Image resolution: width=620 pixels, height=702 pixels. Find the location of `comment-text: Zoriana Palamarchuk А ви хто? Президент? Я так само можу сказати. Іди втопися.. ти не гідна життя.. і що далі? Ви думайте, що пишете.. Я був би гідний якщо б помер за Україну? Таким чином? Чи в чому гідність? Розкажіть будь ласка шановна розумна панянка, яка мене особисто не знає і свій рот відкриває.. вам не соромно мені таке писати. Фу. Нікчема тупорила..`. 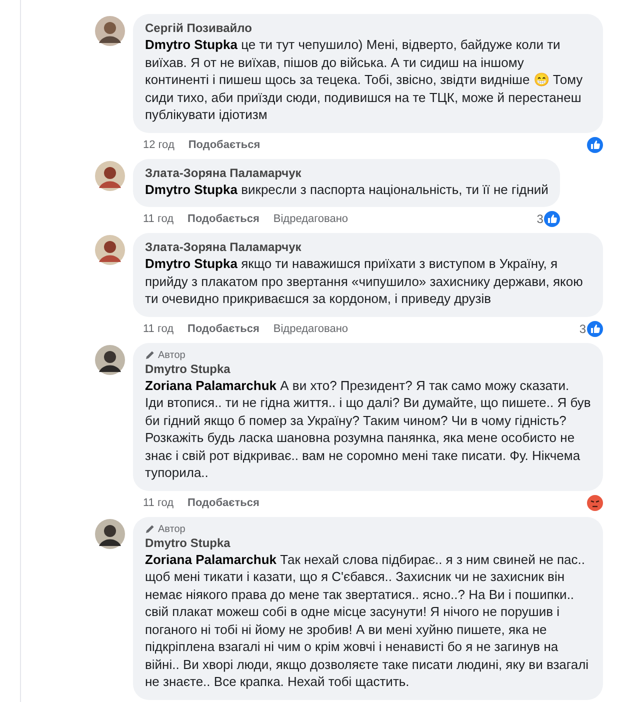

comment-text: Zoriana Palamarchuk А ви хто? Президент? Я так само можу сказати. Іди втопися.. ти не гідна життя.. і що далі? Ви думайте, що пишете.. Я був би гідний якщо б помер за Україну? Таким чином? Чи в чому гідність? Розкажіть будь ласка шановна розумна панянка, яка мене особисто не знає і свій рот відкриває.. вам не соромно мені таке писати. Фу. Нікчема тупорила.. is located at coordinates (368, 429).